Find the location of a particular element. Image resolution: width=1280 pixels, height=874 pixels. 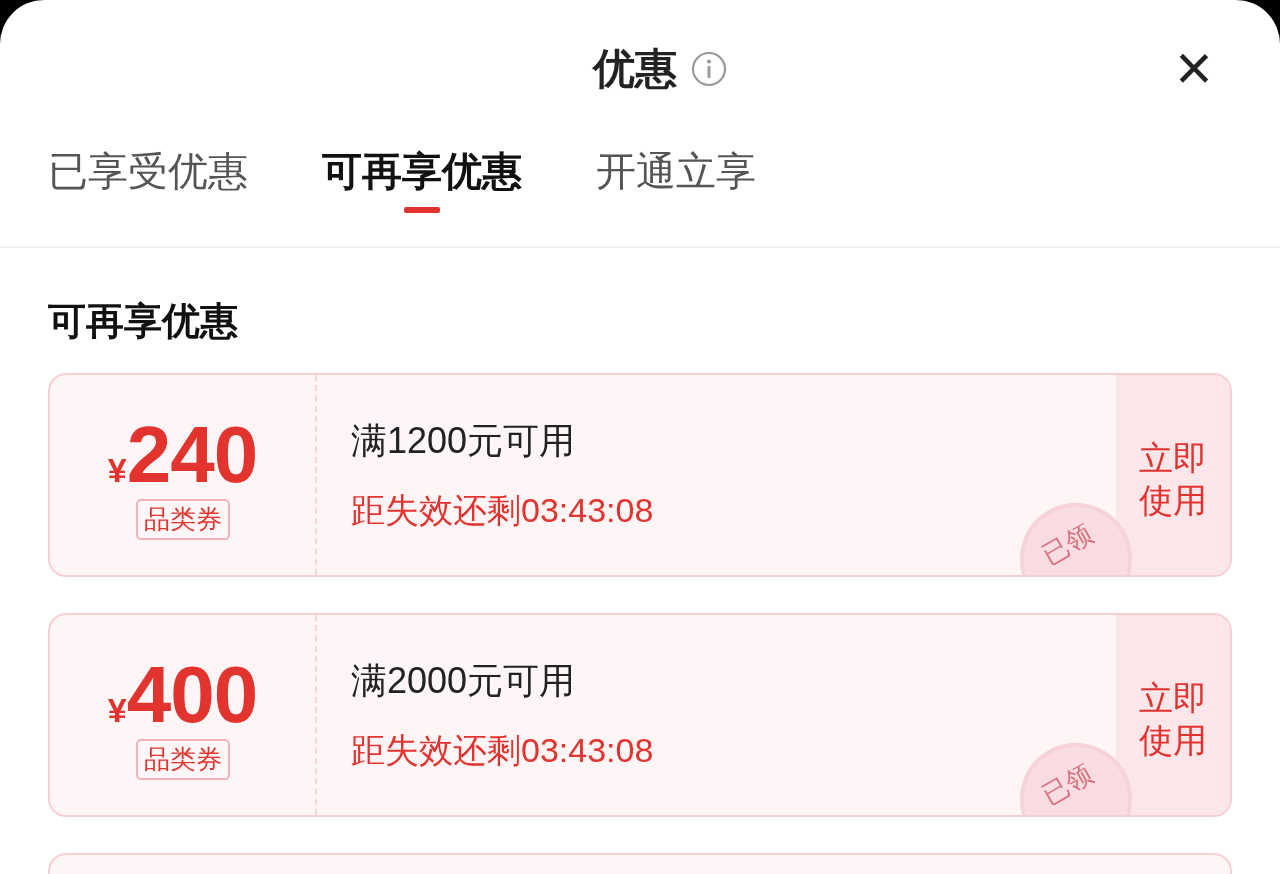

coupon-condition: 满2000元可用 is located at coordinates (463, 680).